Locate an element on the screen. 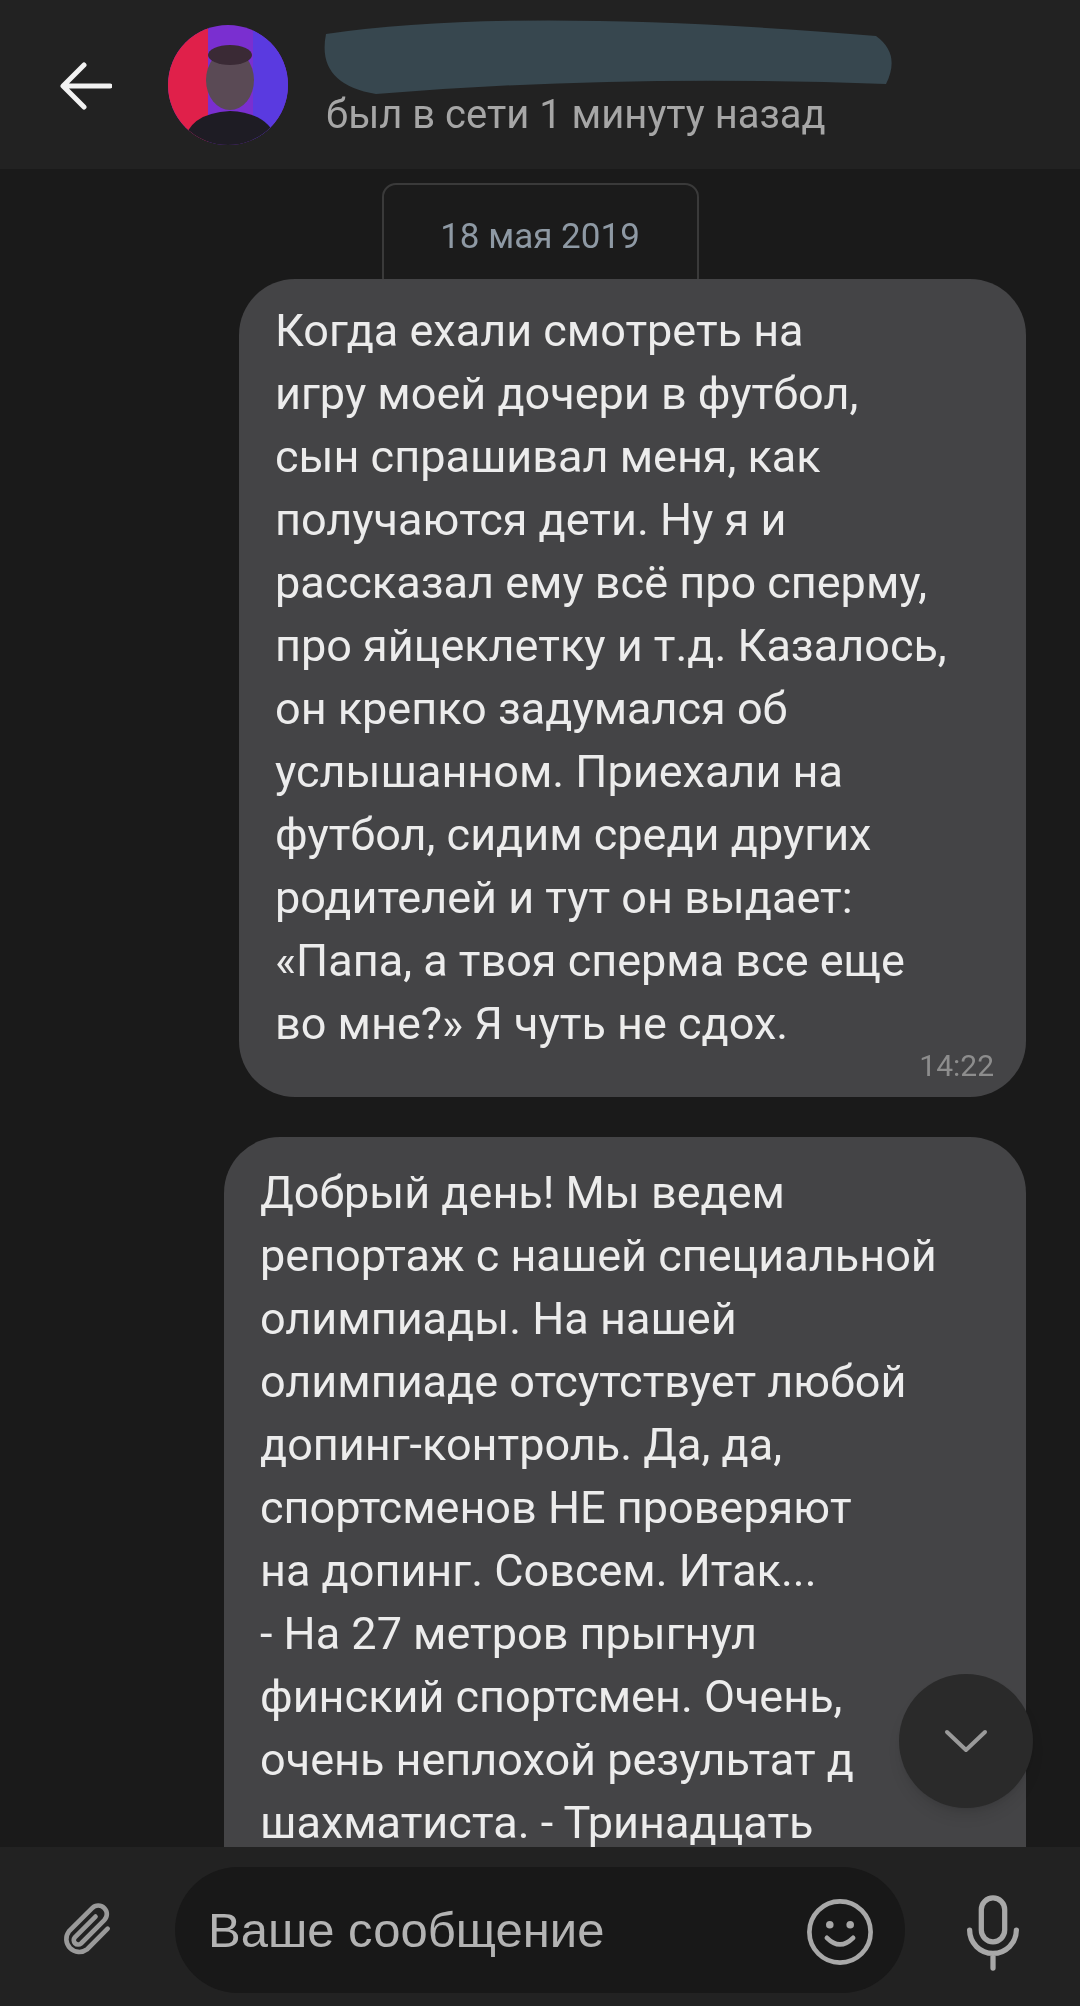  last-seen-status: был в сети 1 минуту назад is located at coordinates (576, 115).